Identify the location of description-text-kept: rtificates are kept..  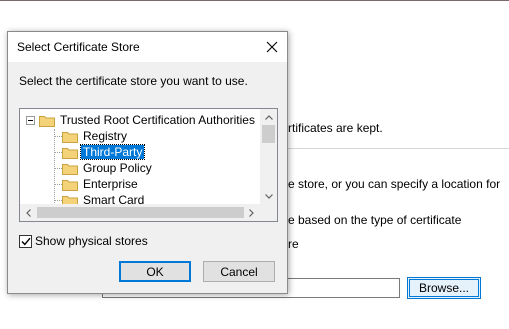
(335, 128).